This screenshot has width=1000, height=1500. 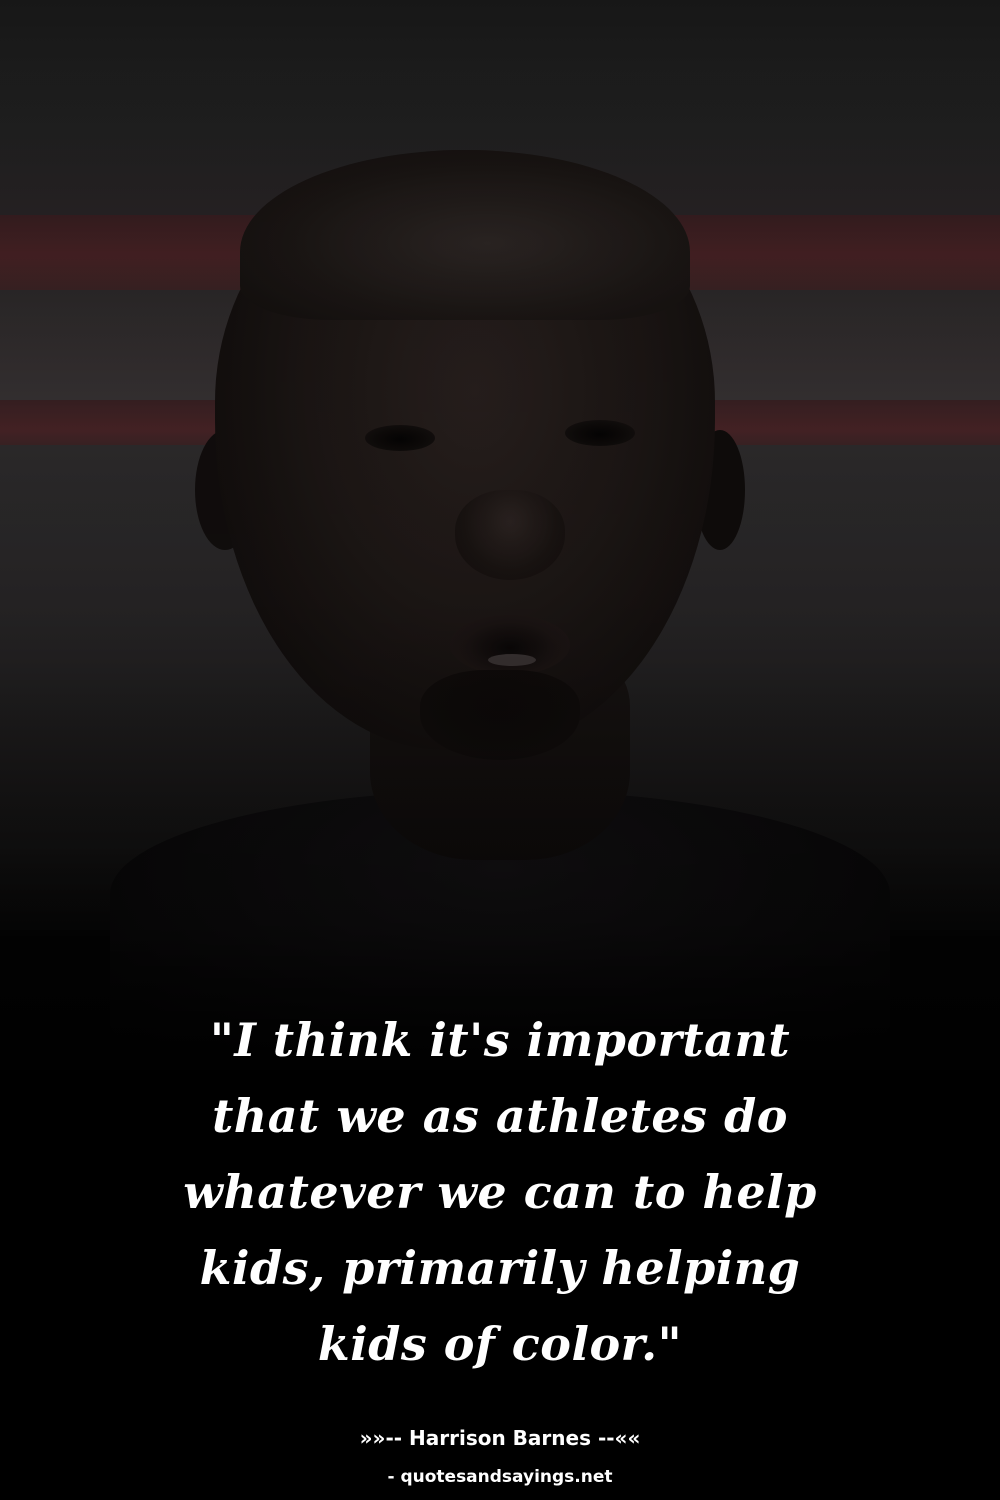 I want to click on quote-line: that we as athletes do, so click(x=500, y=1116).